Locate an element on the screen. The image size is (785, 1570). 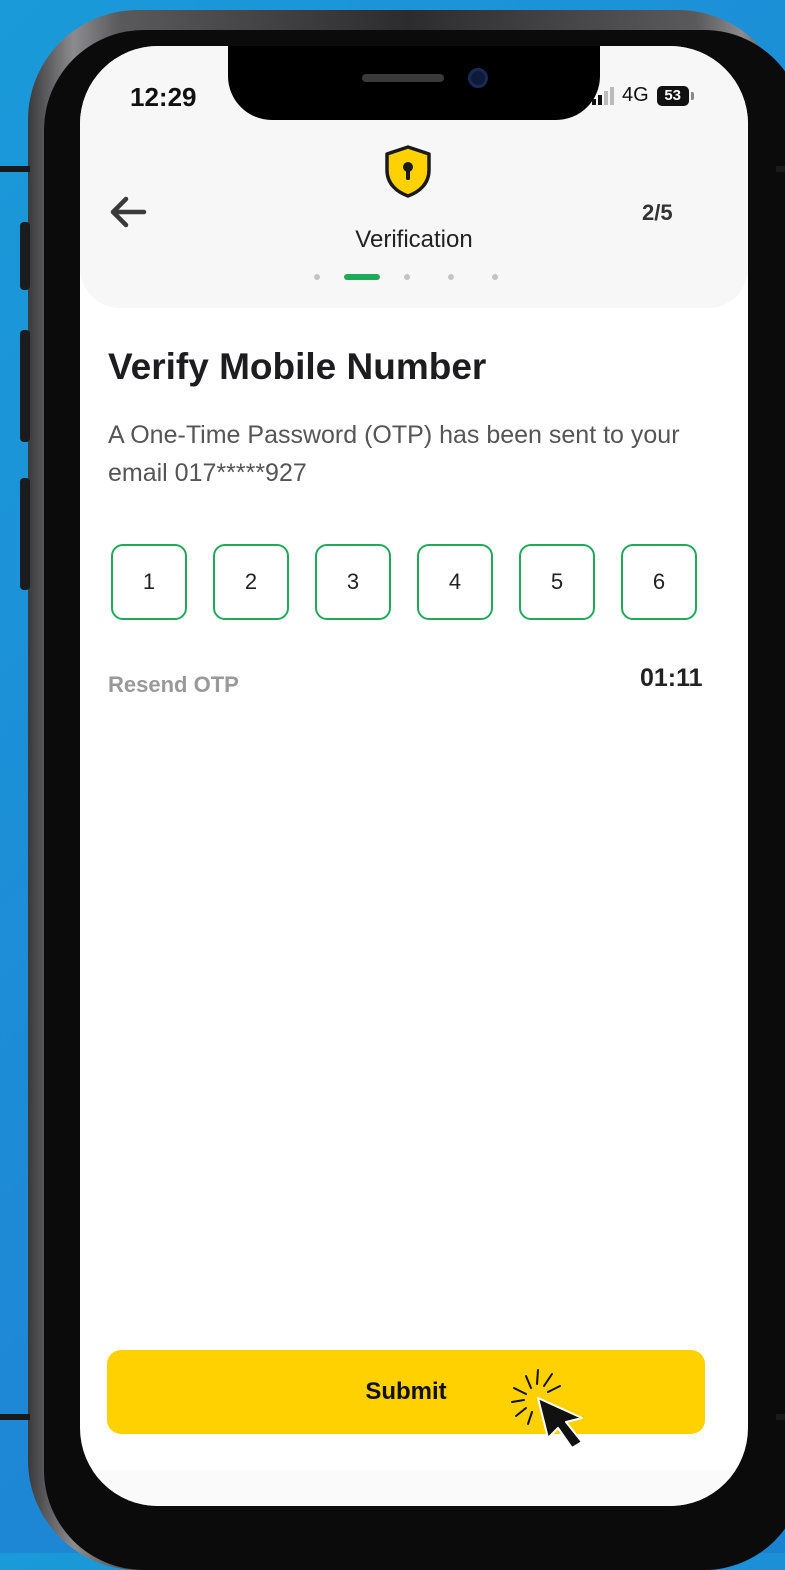
header-title: Verification is located at coordinates (414, 239).